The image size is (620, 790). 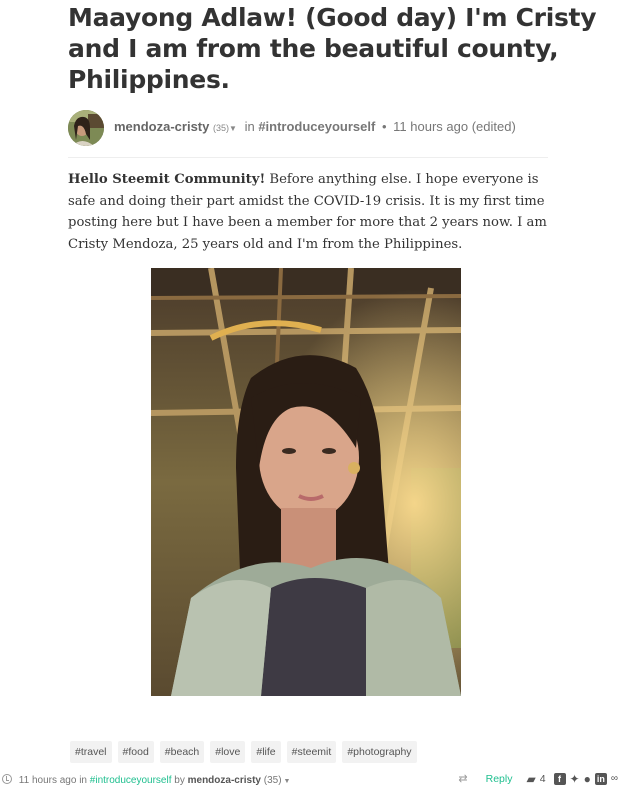 What do you see at coordinates (249, 126) in the screenshot?
I see `in-label: in` at bounding box center [249, 126].